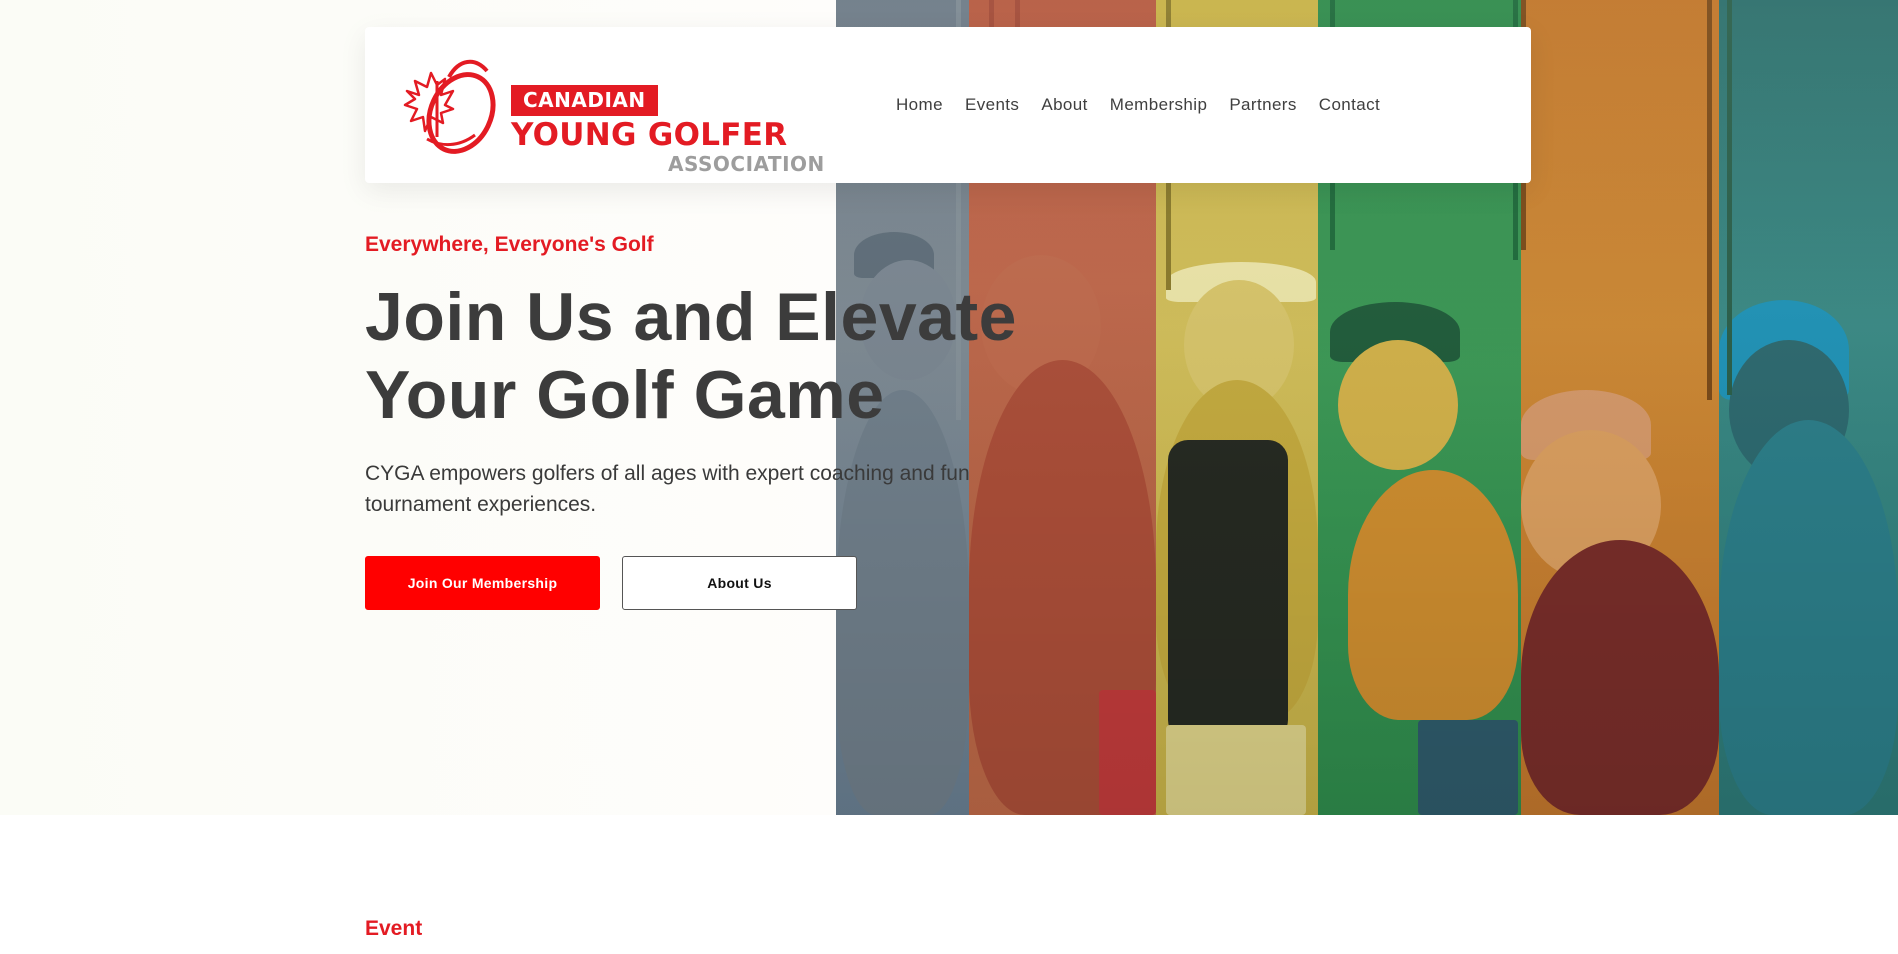 Image resolution: width=1898 pixels, height=954 pixels. I want to click on logo-wordmark: YOUNG GOLFER, so click(649, 135).